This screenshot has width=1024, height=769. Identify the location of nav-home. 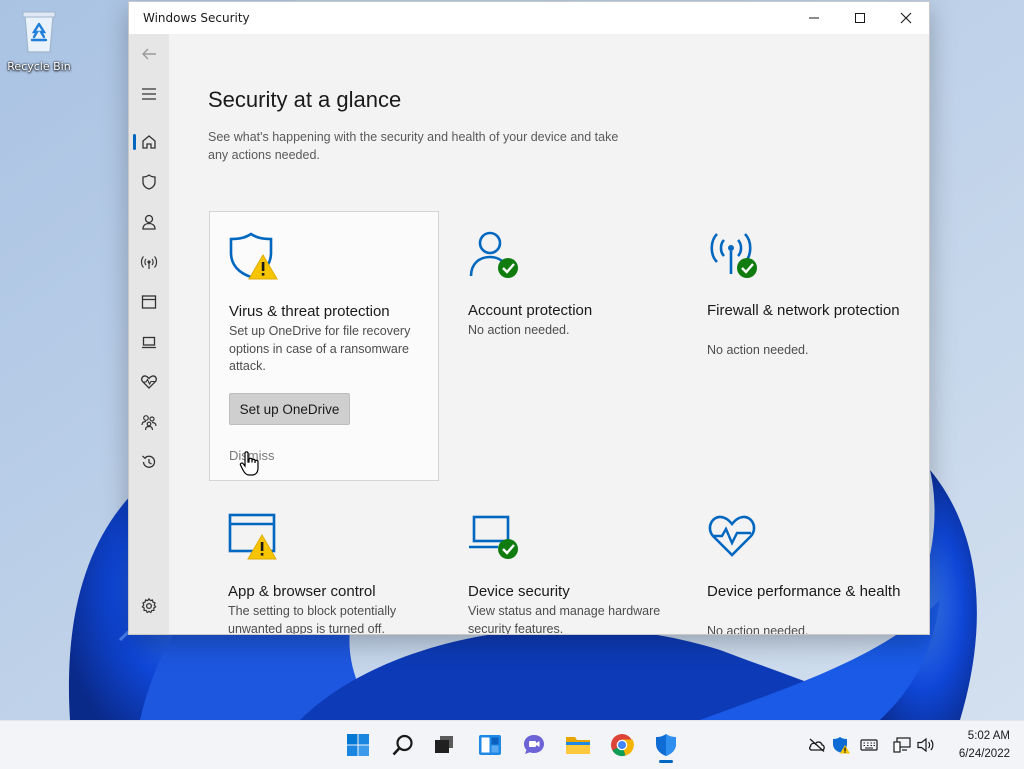
(149, 142).